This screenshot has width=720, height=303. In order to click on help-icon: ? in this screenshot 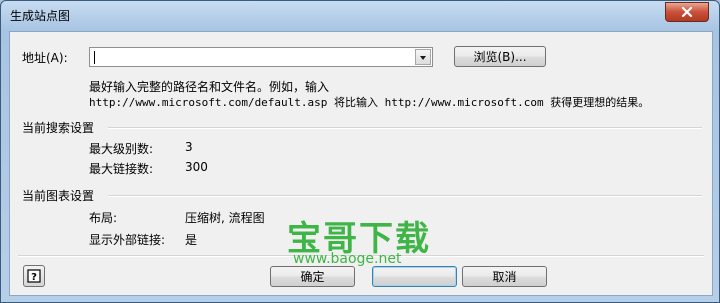, I will do `click(34, 276)`.